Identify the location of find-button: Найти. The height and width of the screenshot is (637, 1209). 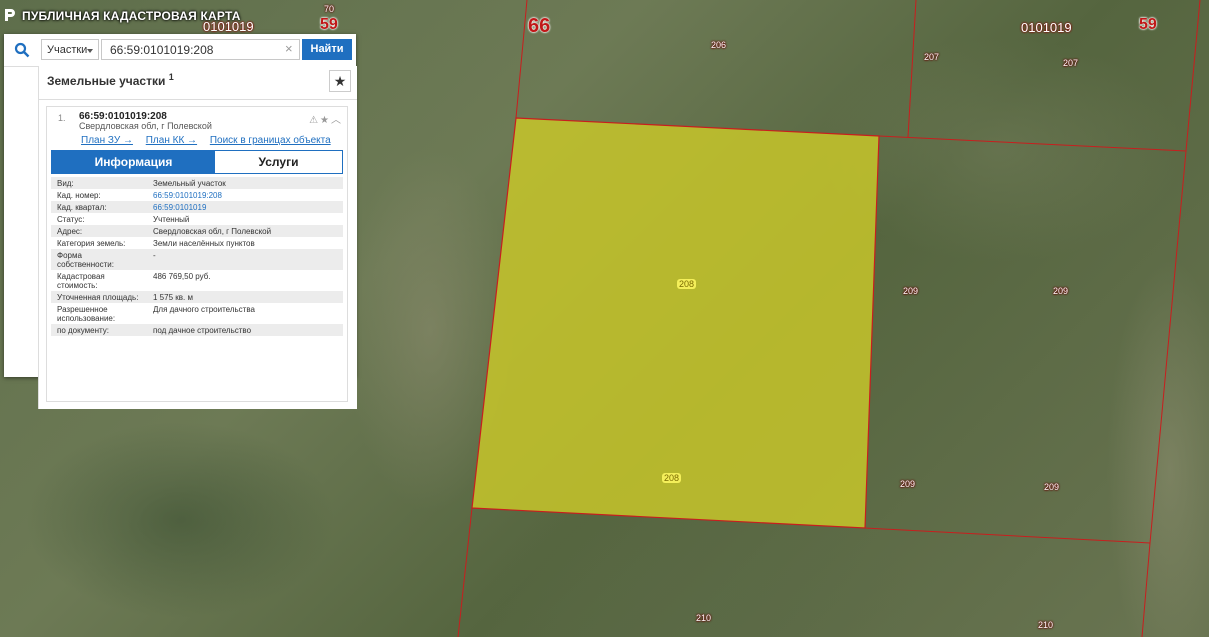
(327, 49).